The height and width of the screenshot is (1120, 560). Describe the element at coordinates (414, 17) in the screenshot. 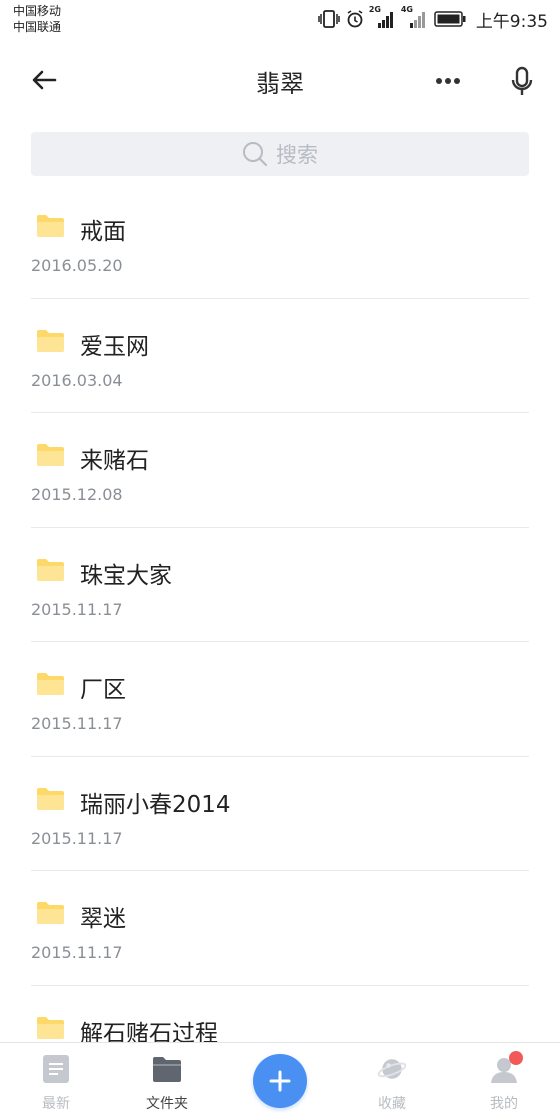

I see `signal-4g-icon: 4G` at that location.